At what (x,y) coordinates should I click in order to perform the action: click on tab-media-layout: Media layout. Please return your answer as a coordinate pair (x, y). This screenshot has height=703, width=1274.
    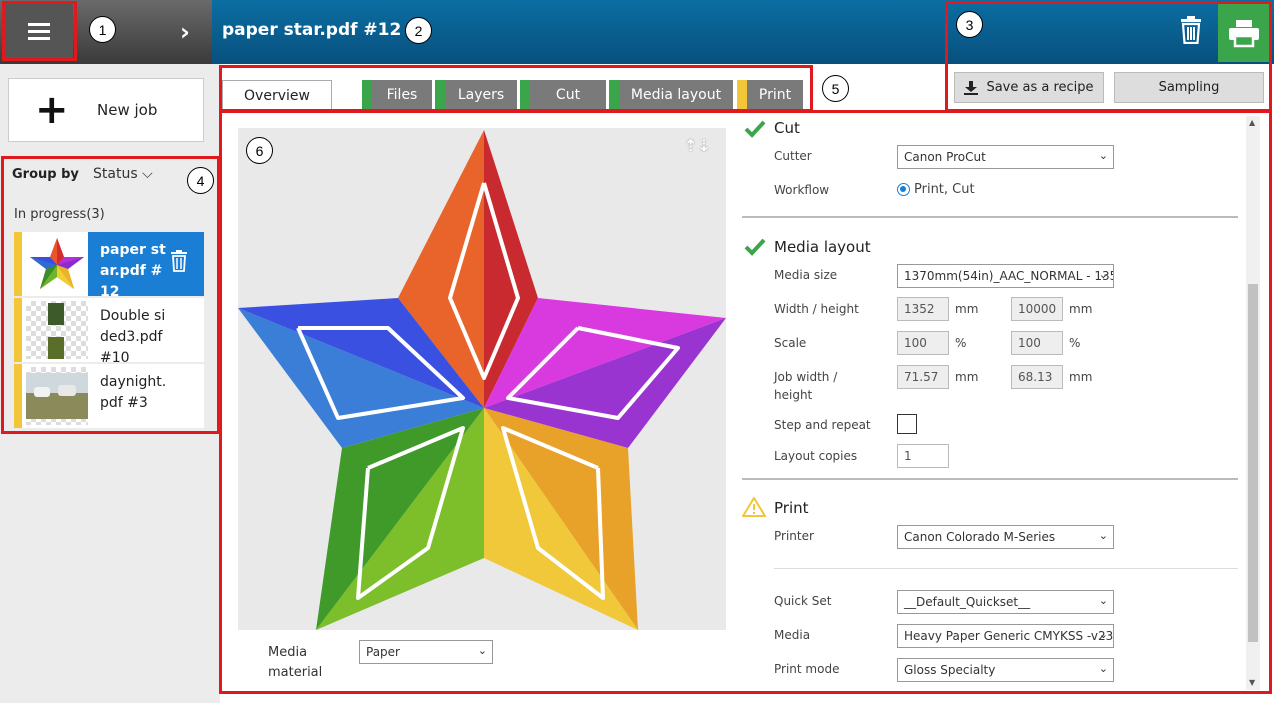
    Looking at the image, I should click on (671, 95).